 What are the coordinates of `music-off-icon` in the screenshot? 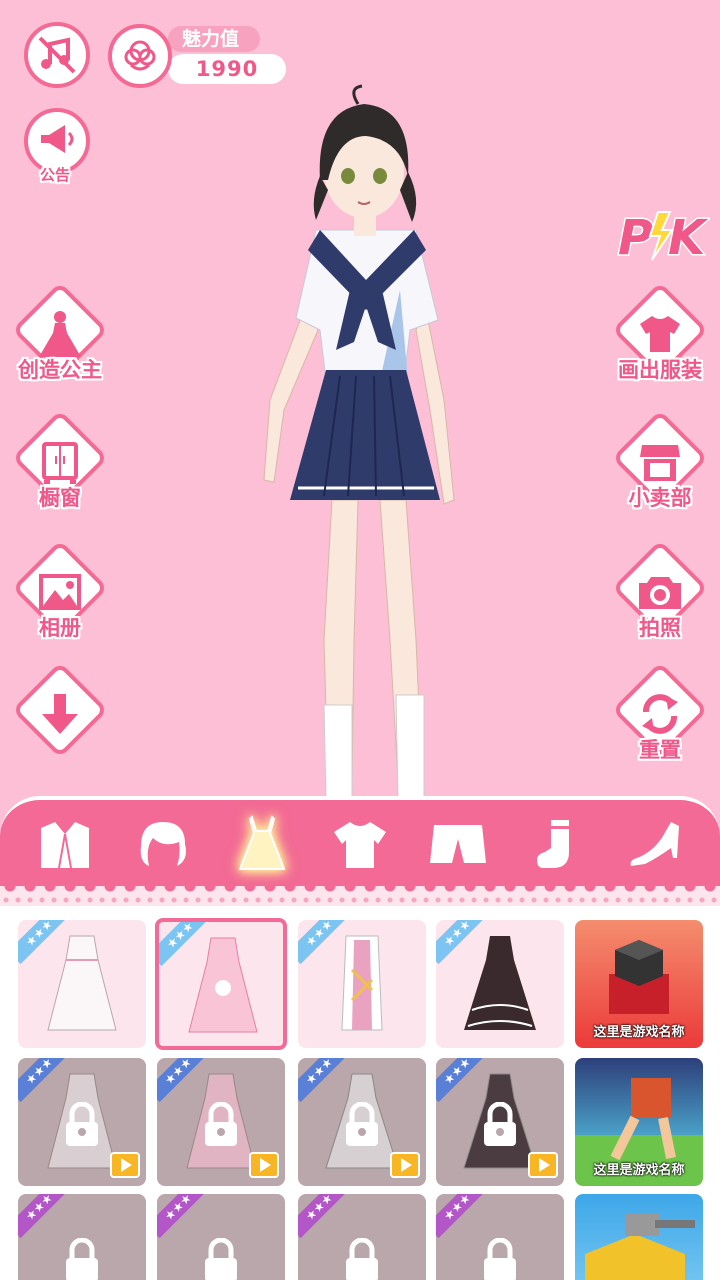 It's located at (57, 55).